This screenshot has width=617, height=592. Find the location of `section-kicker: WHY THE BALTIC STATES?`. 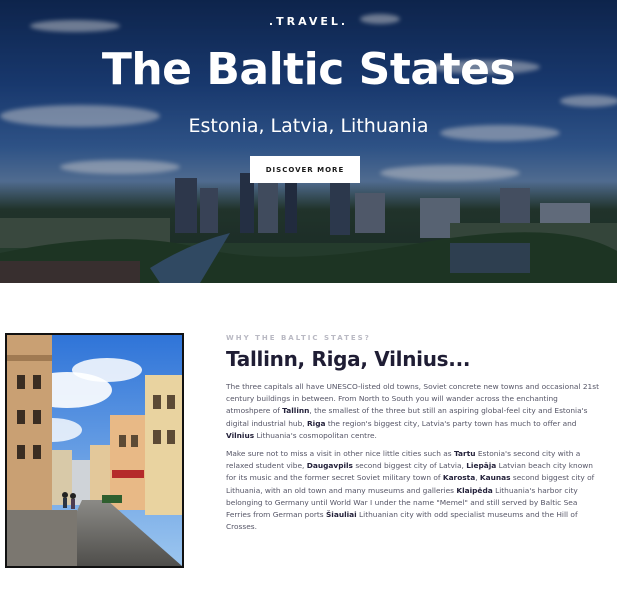

section-kicker: WHY THE BALTIC STATES? is located at coordinates (298, 338).